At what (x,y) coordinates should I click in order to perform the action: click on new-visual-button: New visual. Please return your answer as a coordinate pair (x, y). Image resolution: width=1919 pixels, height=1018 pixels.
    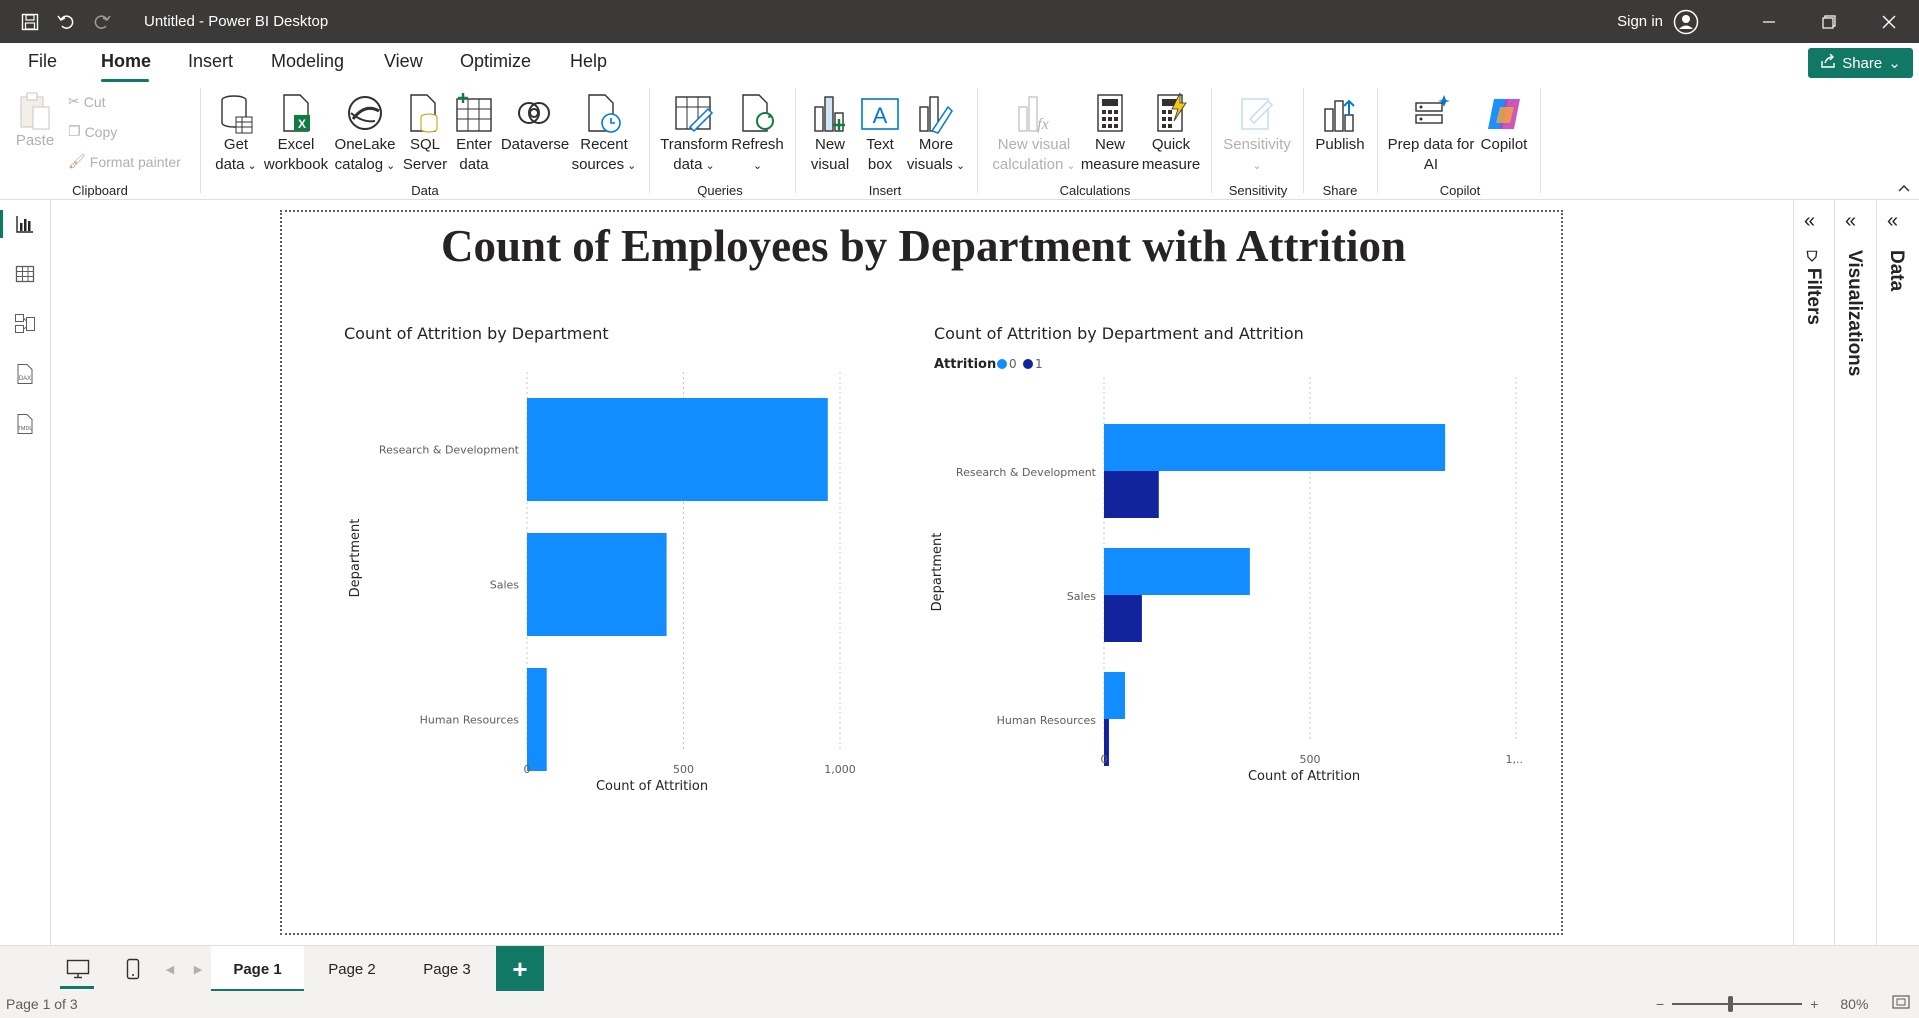
    Looking at the image, I should click on (830, 134).